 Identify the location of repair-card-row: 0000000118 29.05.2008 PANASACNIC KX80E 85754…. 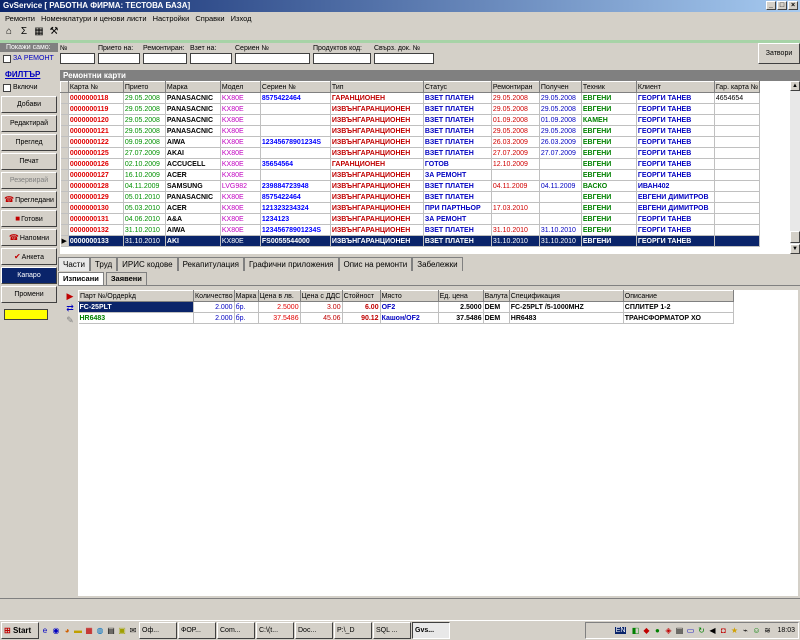
(410, 98).